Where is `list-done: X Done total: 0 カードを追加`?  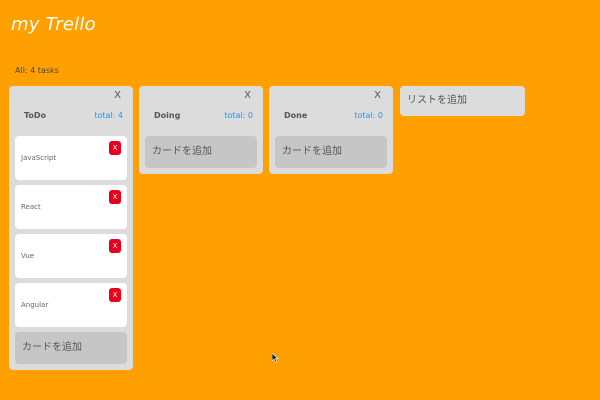
list-done: X Done total: 0 カードを追加 is located at coordinates (331, 130).